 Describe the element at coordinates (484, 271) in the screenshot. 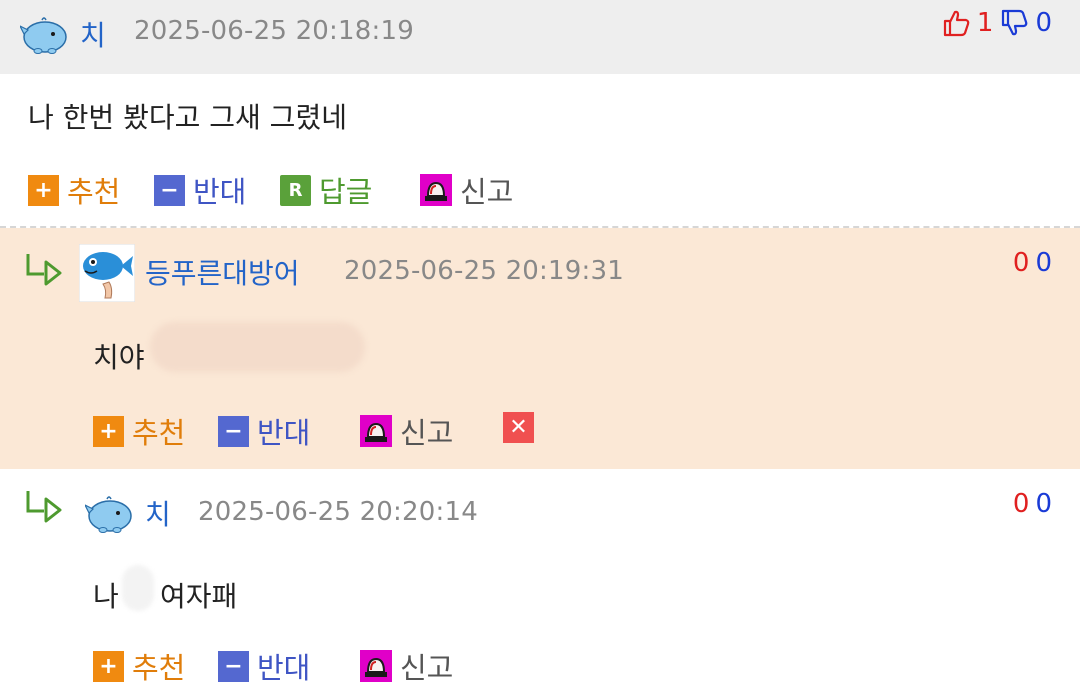

I see `comment-timestamp: 2025-06-25 20:19:31` at that location.